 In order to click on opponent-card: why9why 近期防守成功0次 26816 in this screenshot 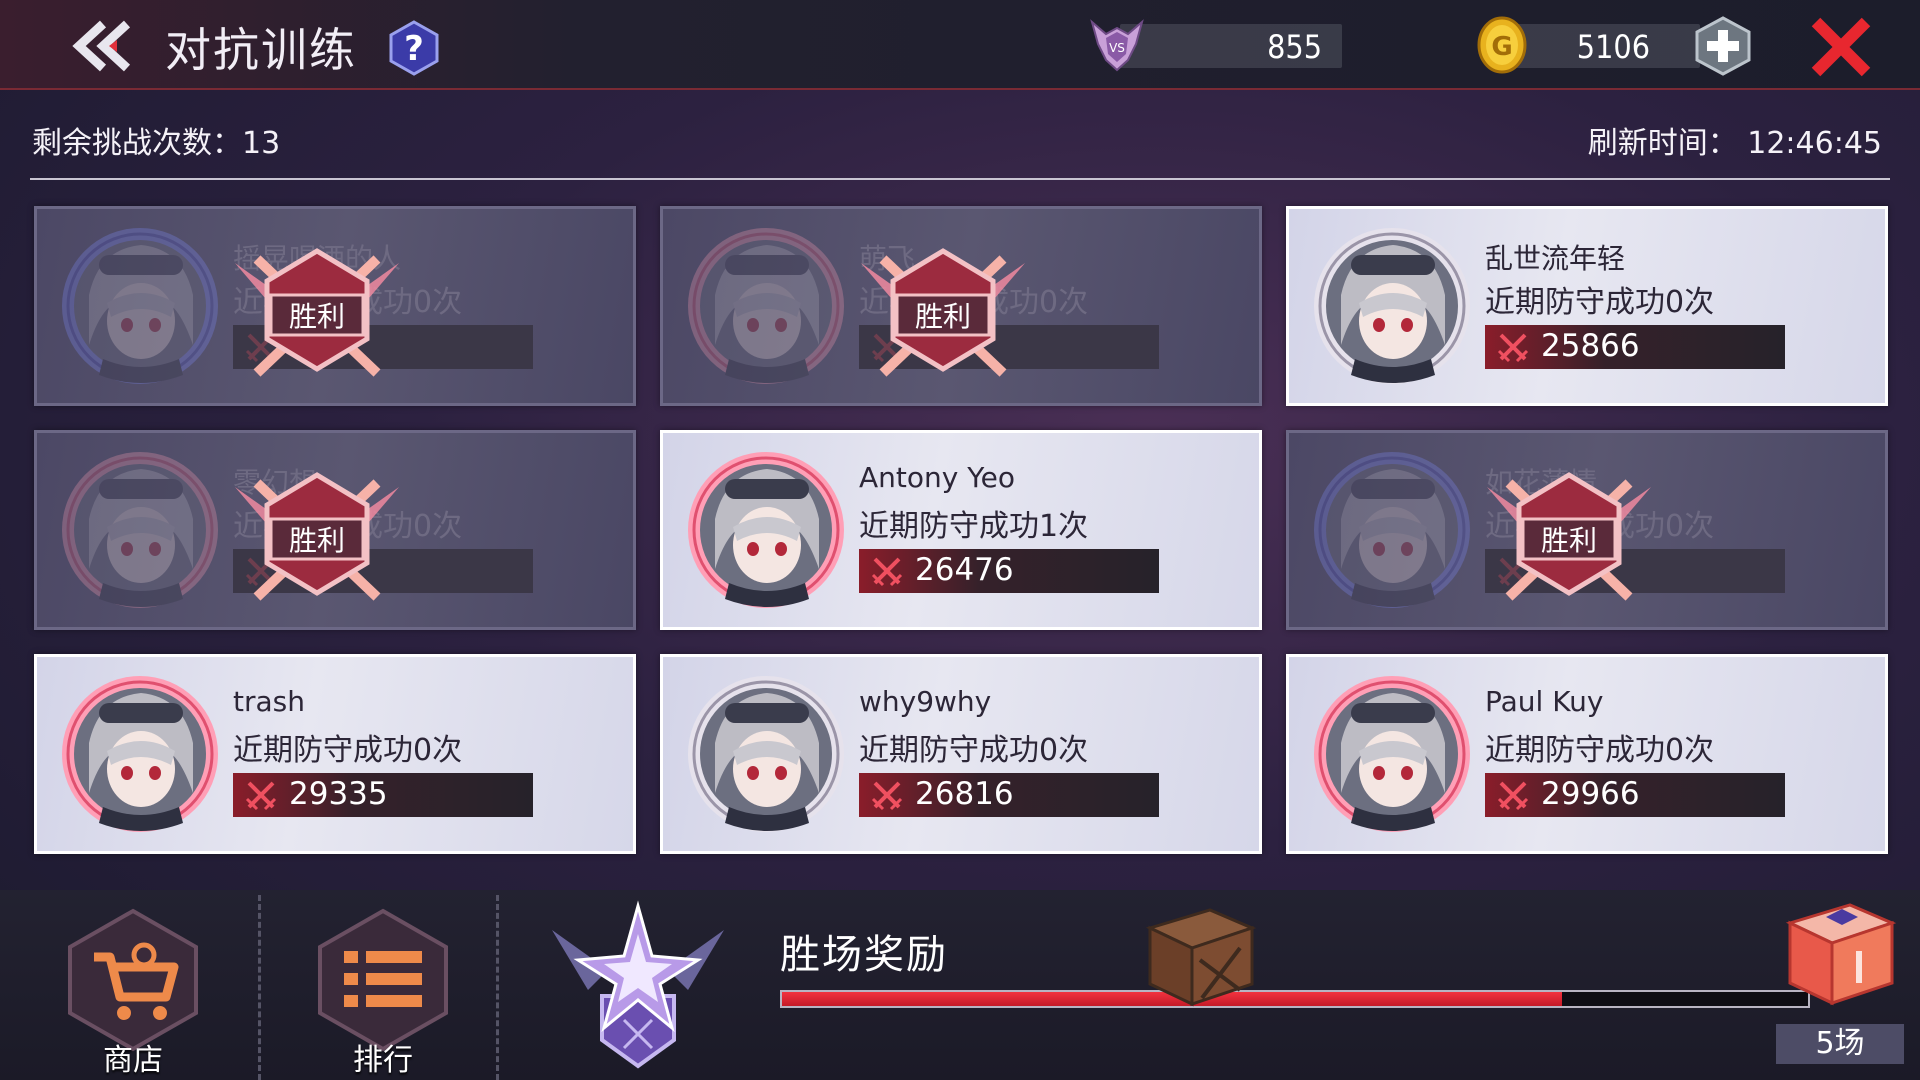, I will do `click(961, 754)`.